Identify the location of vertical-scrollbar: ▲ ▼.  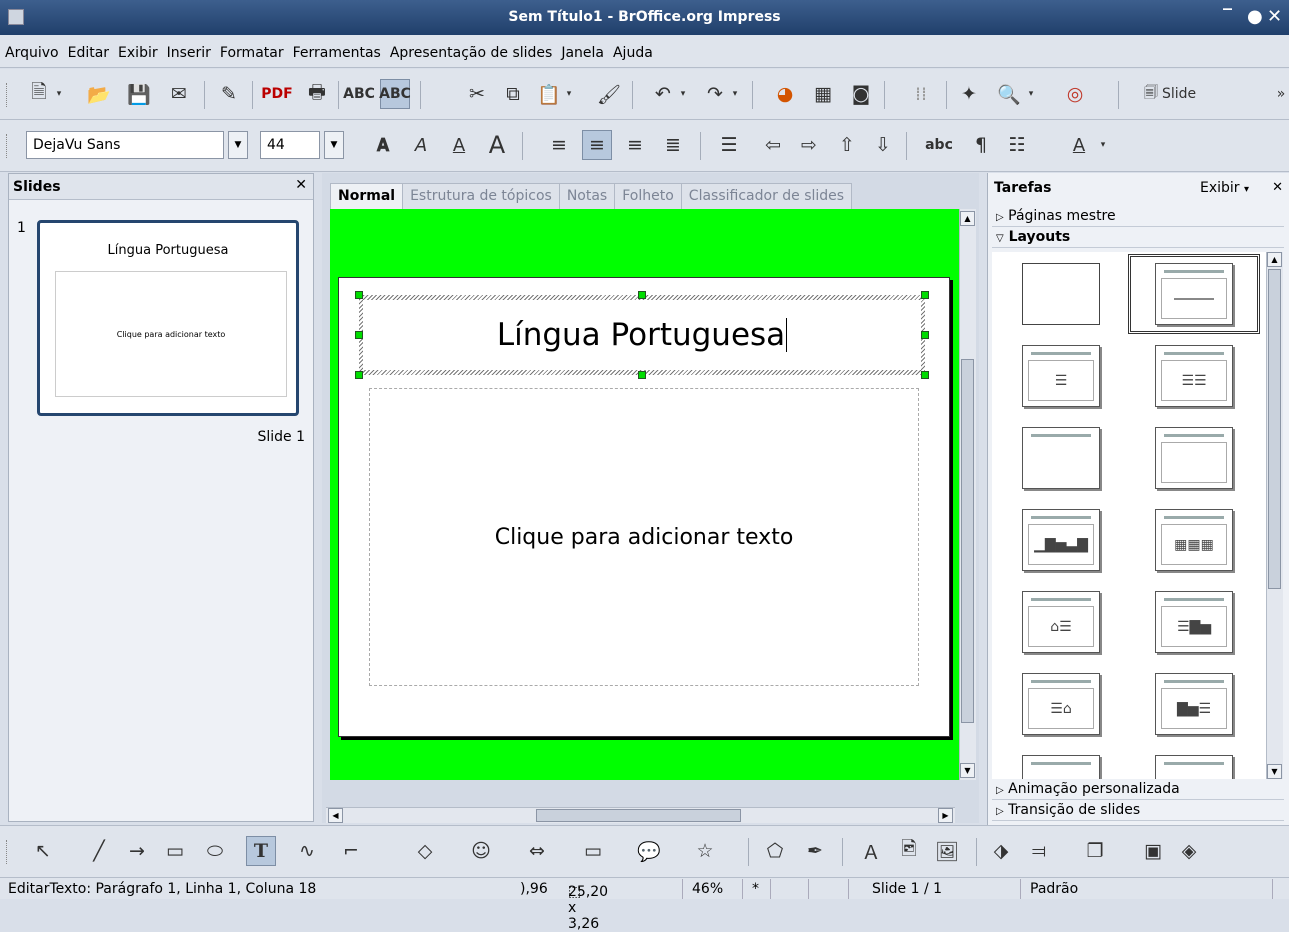
(967, 494).